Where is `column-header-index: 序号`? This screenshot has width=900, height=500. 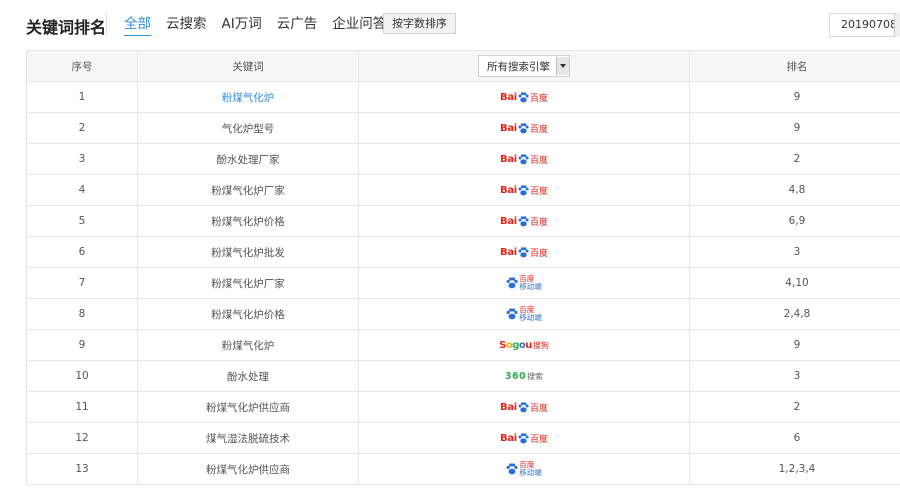
column-header-index: 序号 is located at coordinates (82, 66).